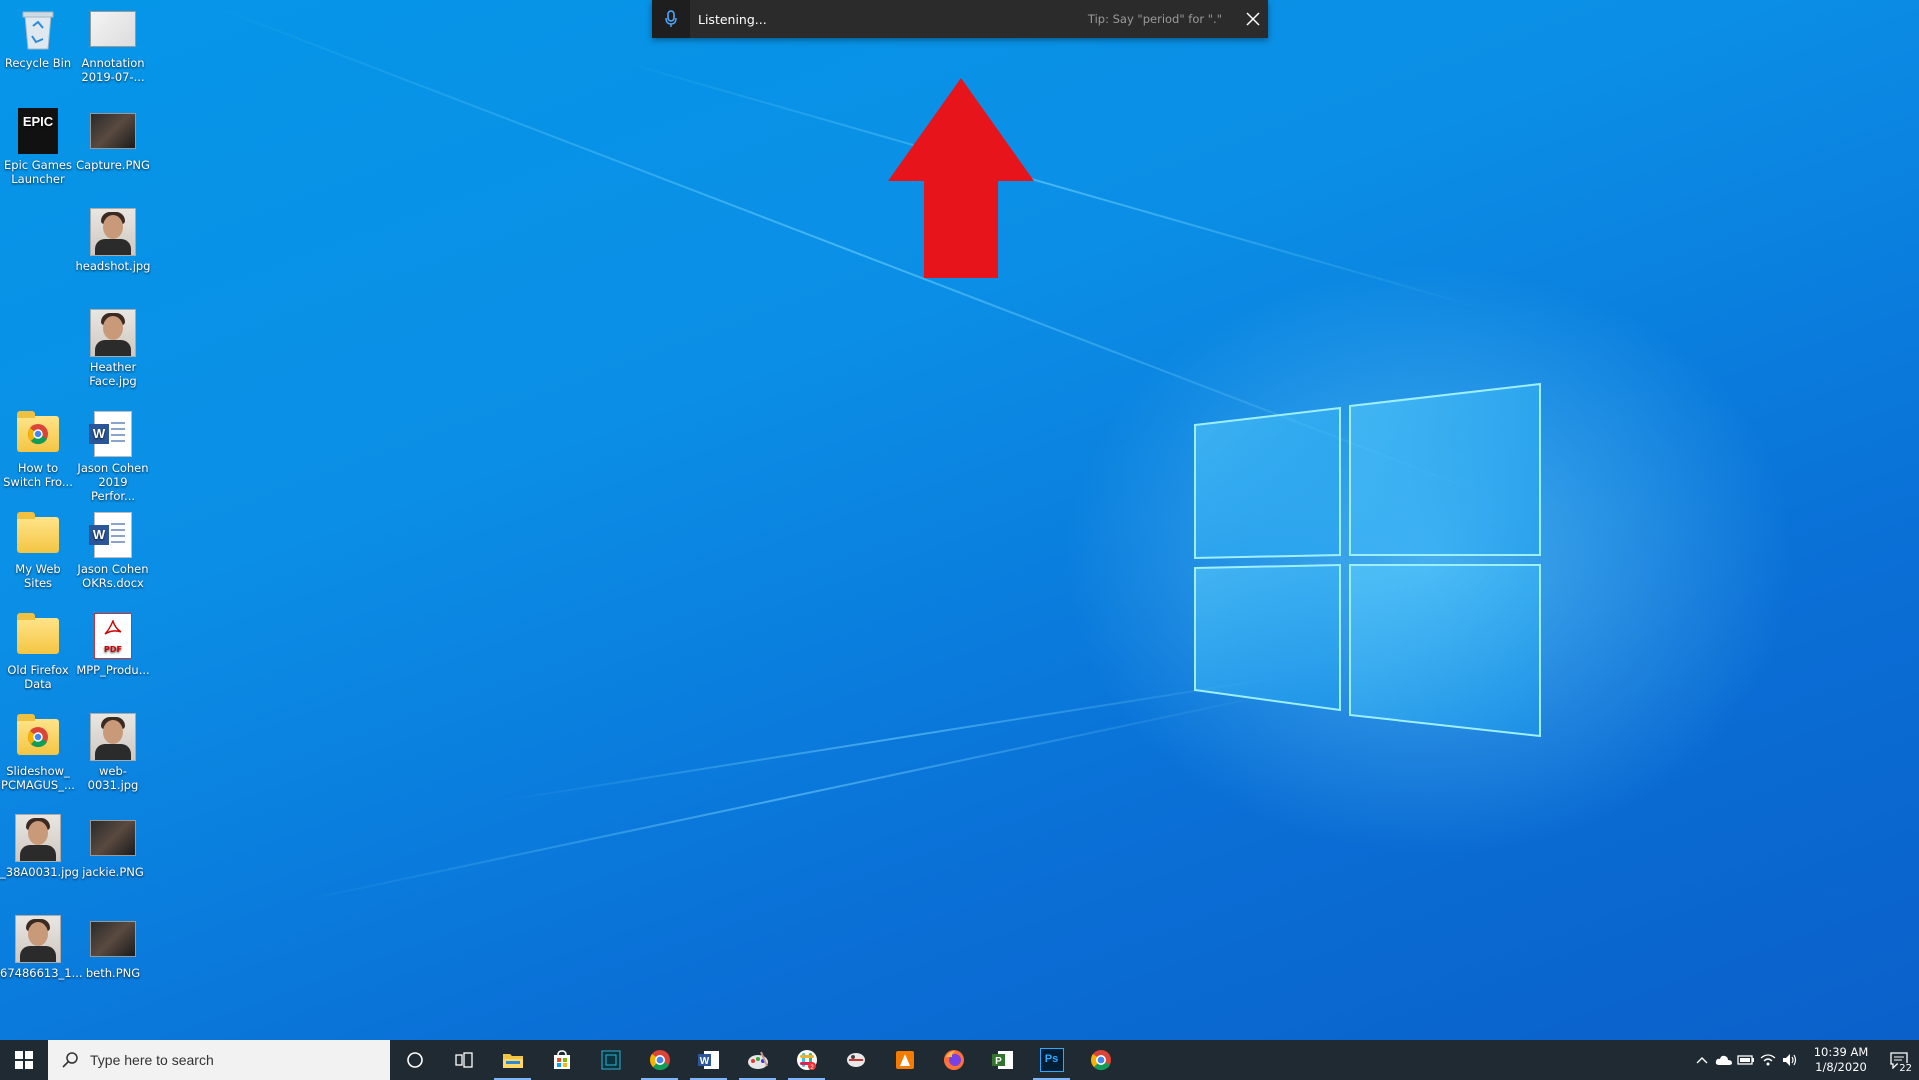 This screenshot has width=1919, height=1080. Describe the element at coordinates (414, 1060) in the screenshot. I see `taskbar-app-cortana` at that location.